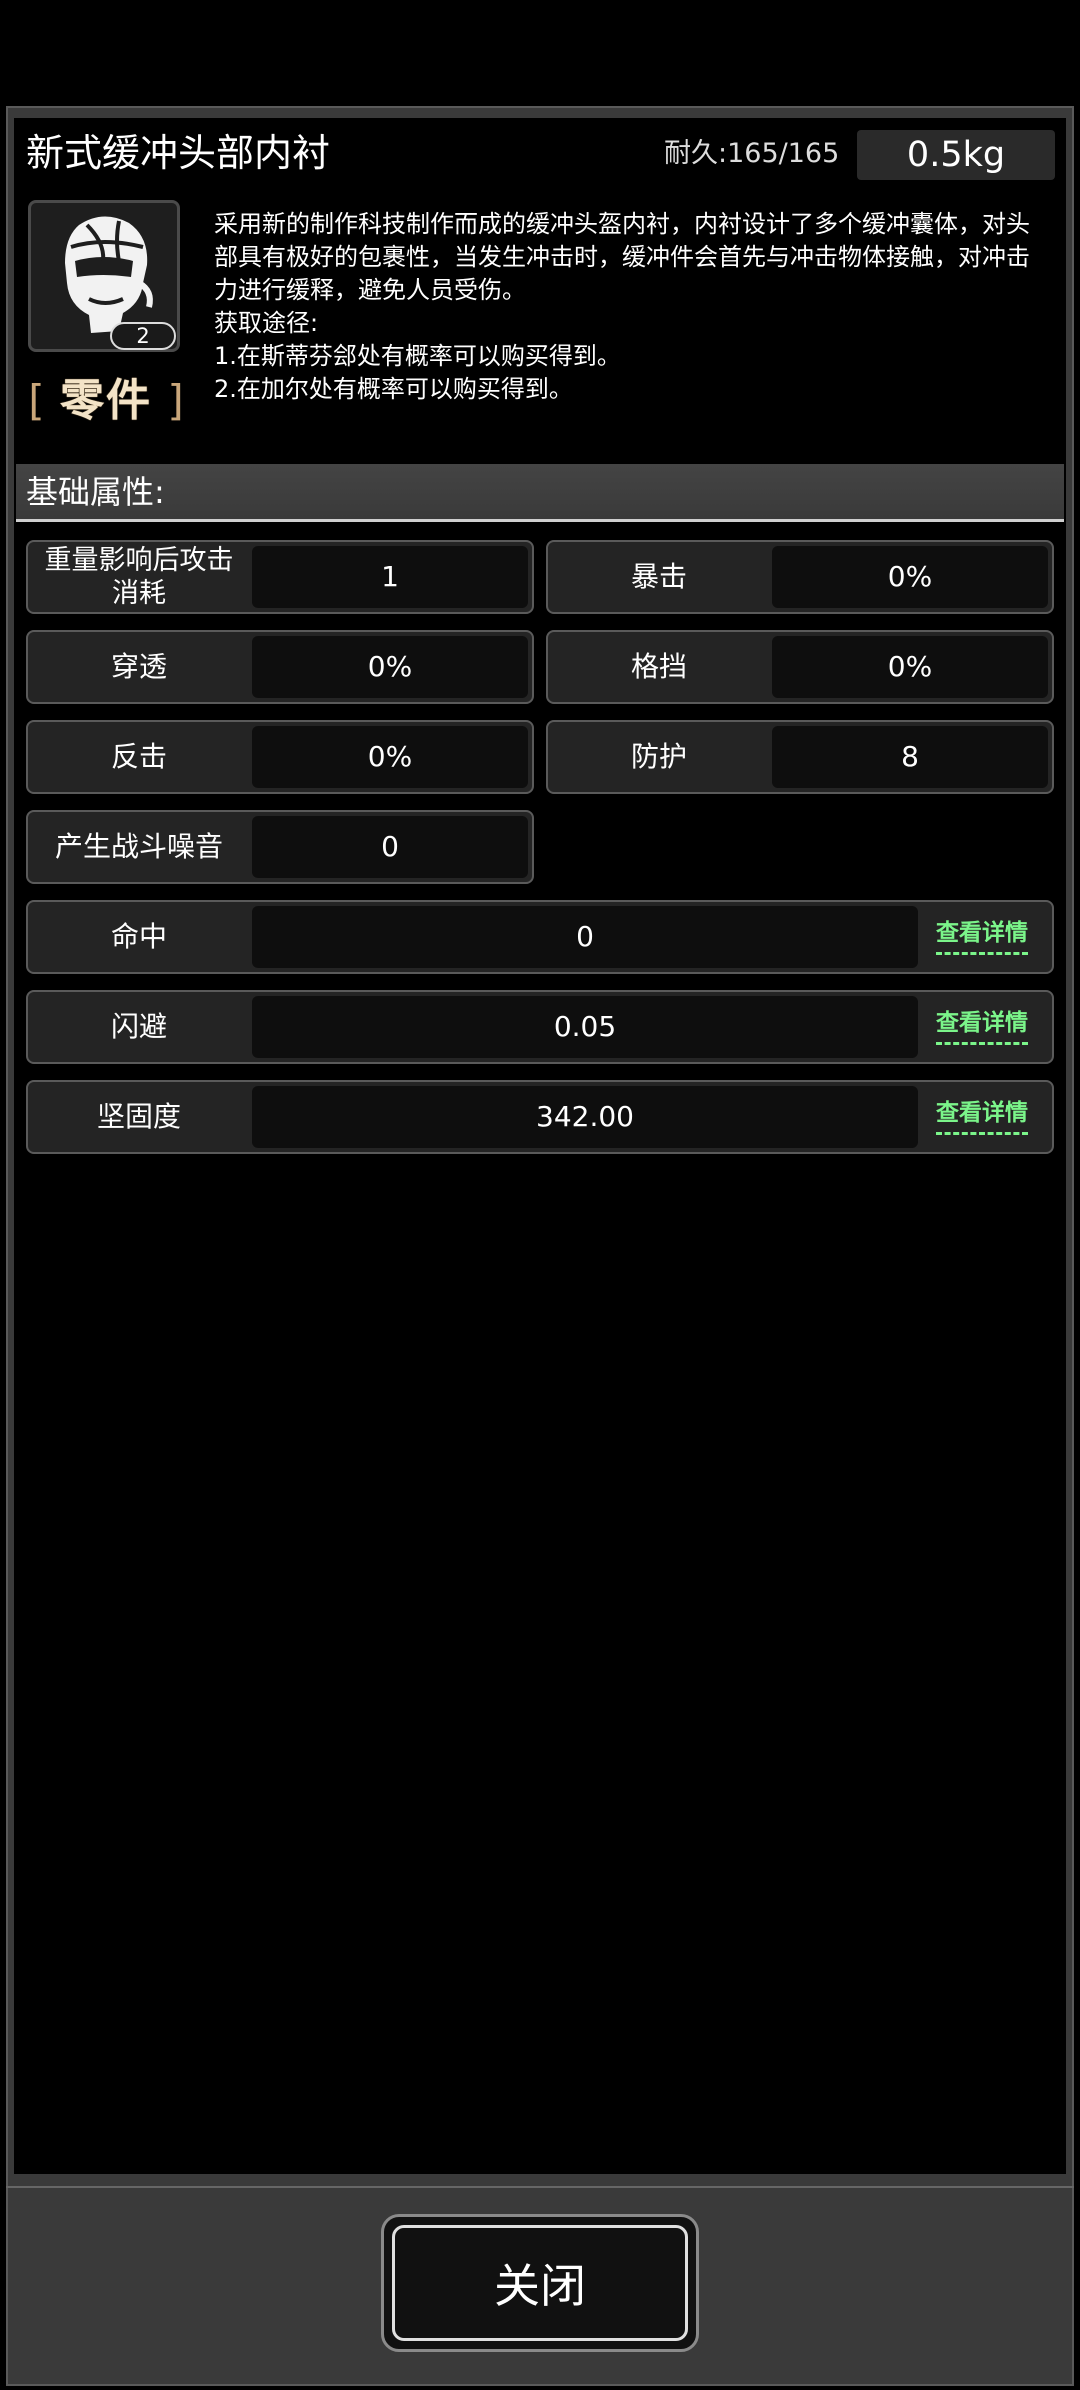  I want to click on attr-label: 防护, so click(658, 756).